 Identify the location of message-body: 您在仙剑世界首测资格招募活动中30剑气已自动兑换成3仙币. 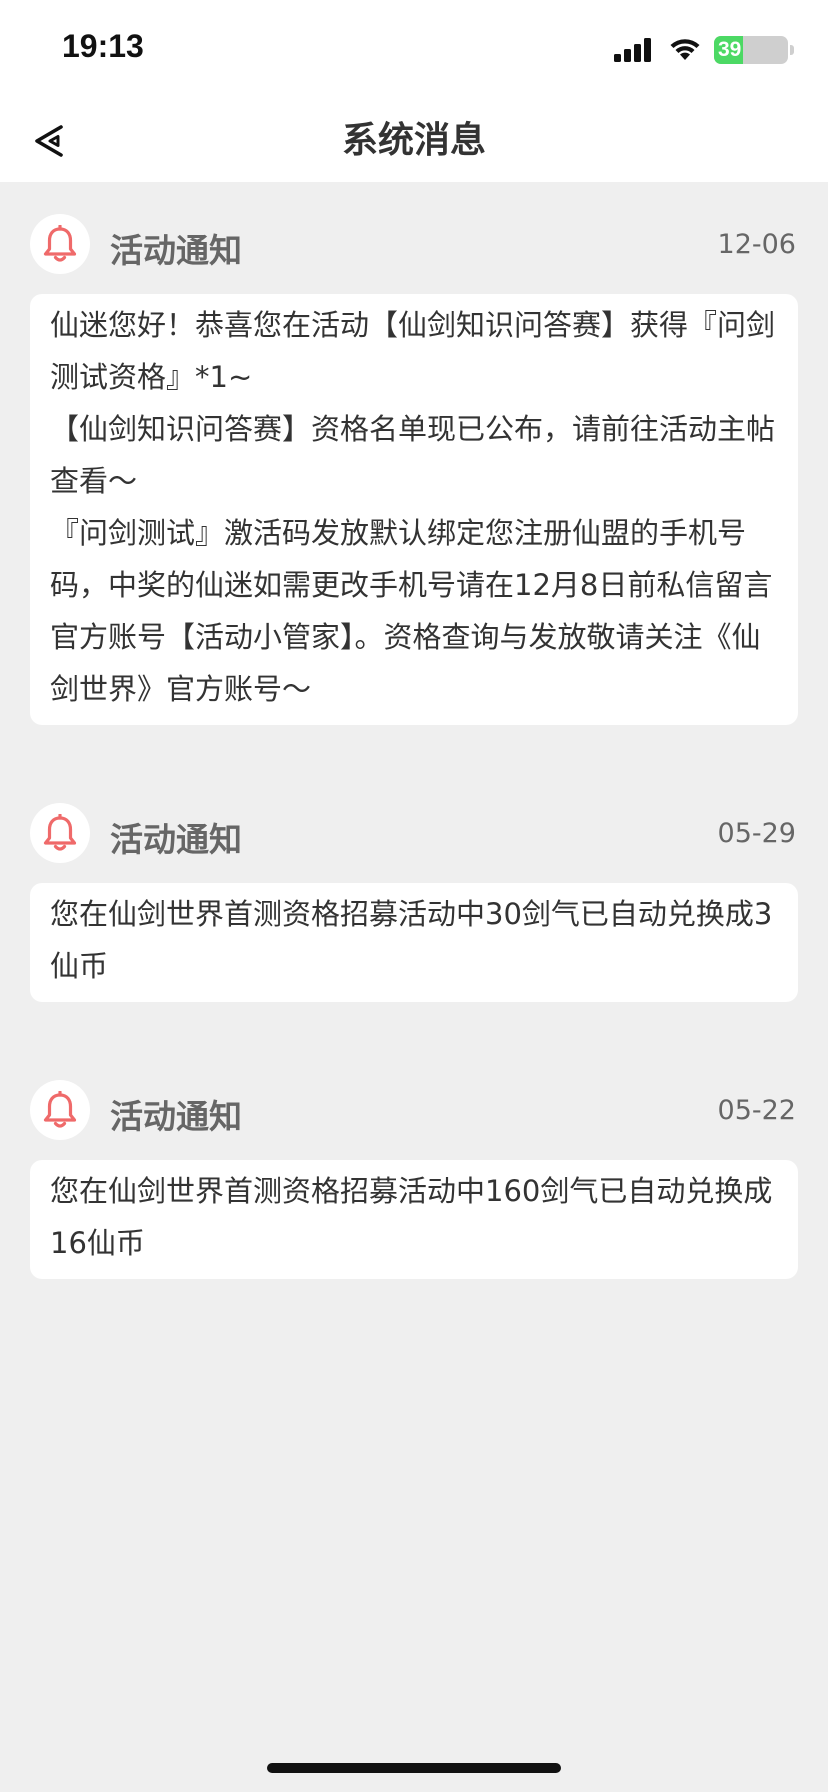
(411, 940).